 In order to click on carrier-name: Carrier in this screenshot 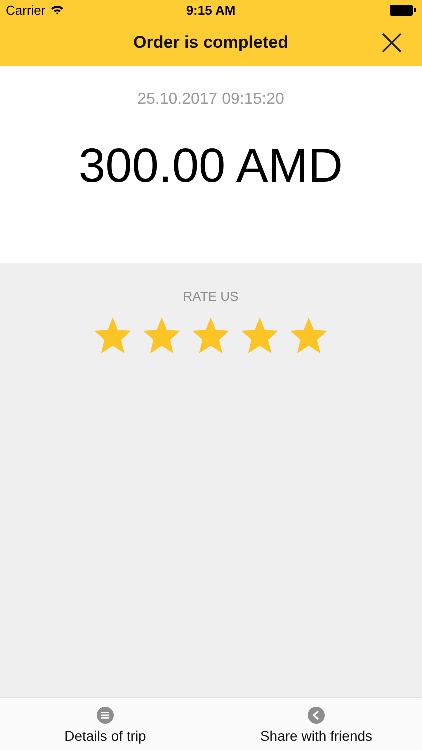, I will do `click(26, 10)`.